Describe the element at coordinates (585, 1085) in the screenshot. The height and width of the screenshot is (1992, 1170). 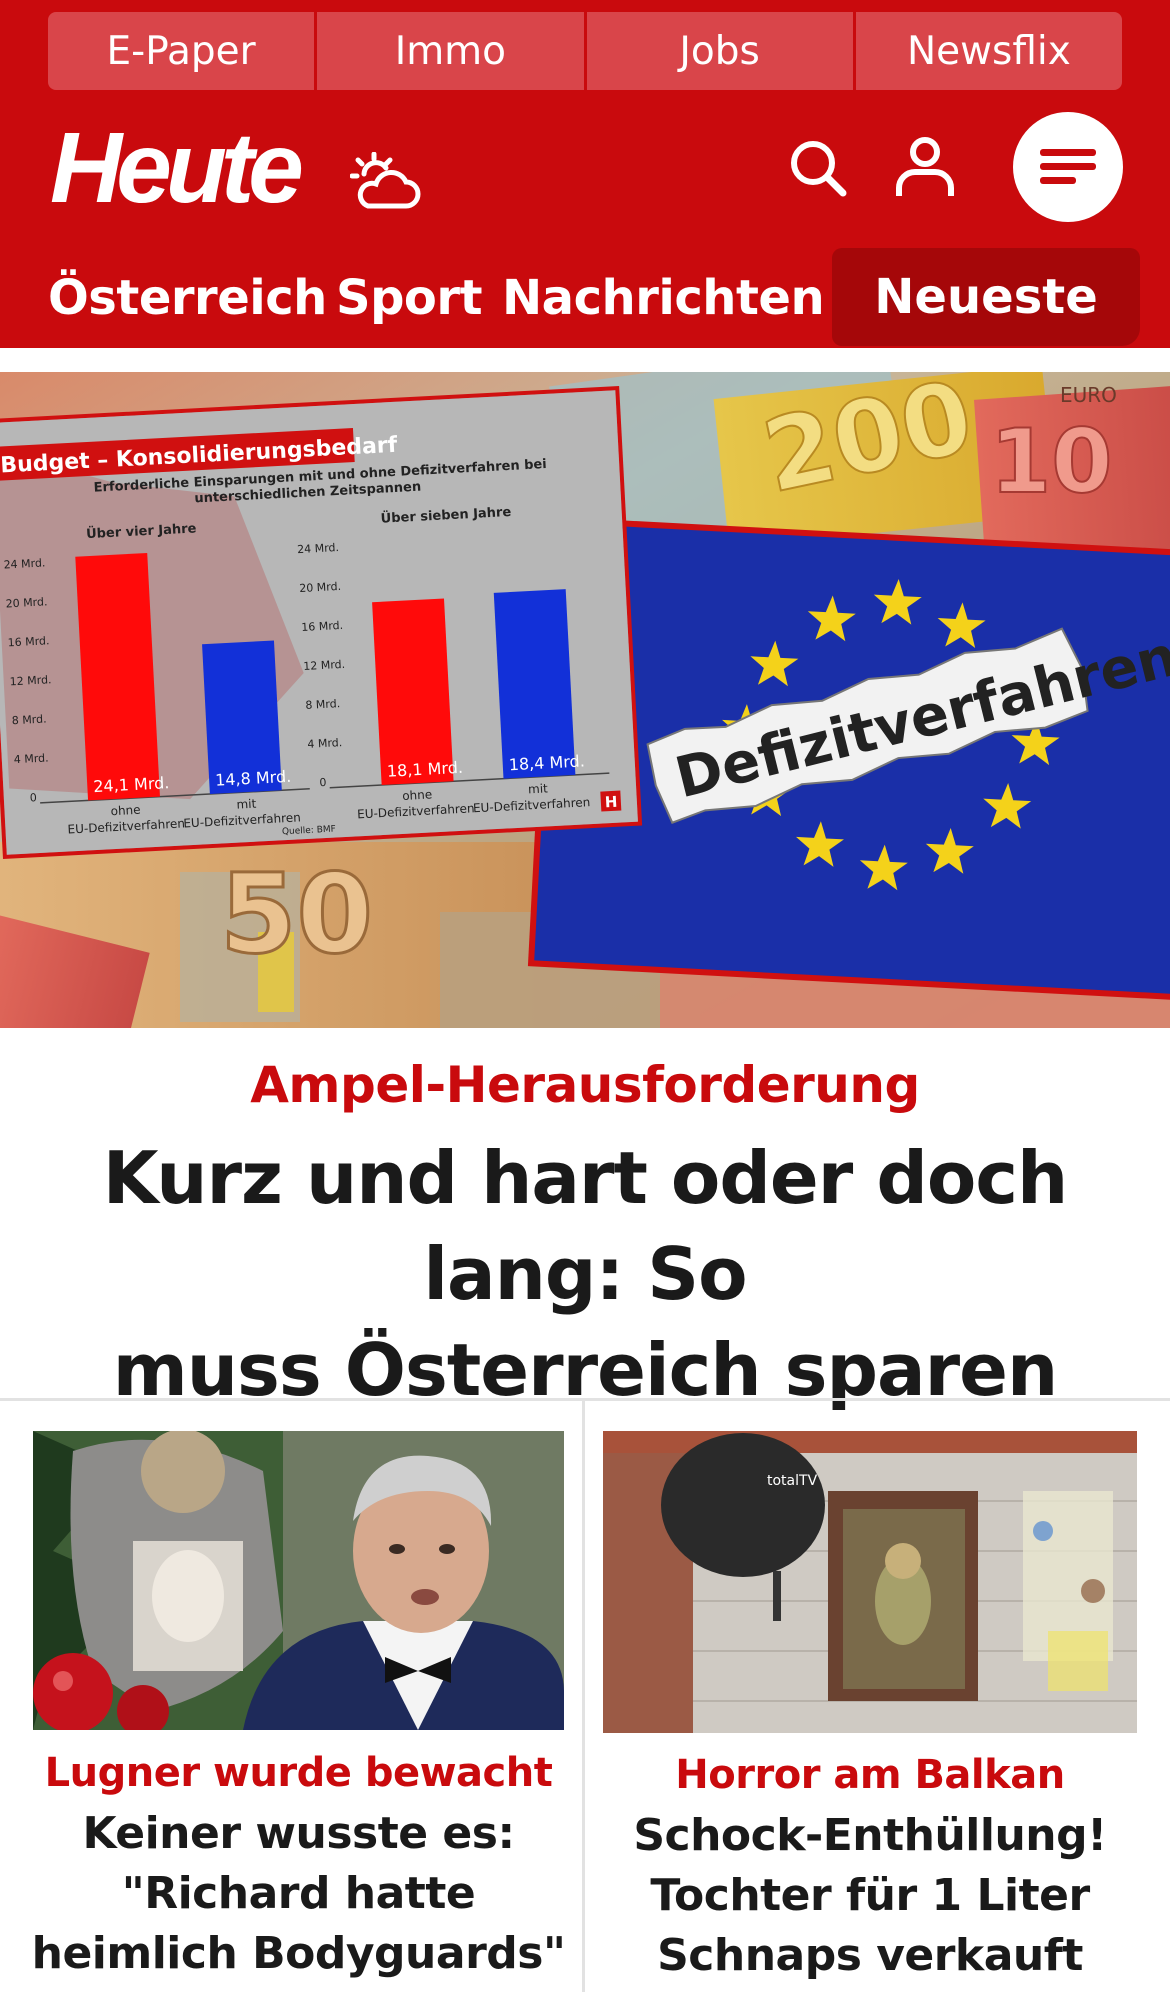
I see `hero-kicker: Ampel-Herausforderung` at that location.